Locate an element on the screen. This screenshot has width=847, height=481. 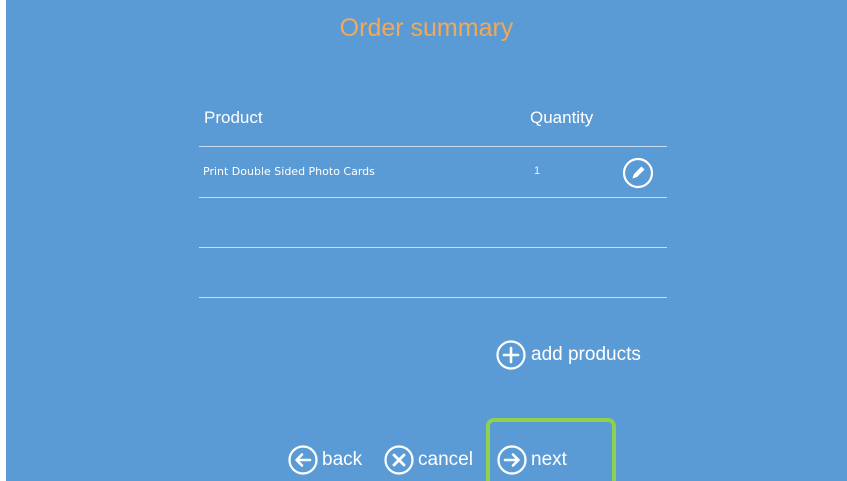
add-products-button: add products is located at coordinates (568, 355).